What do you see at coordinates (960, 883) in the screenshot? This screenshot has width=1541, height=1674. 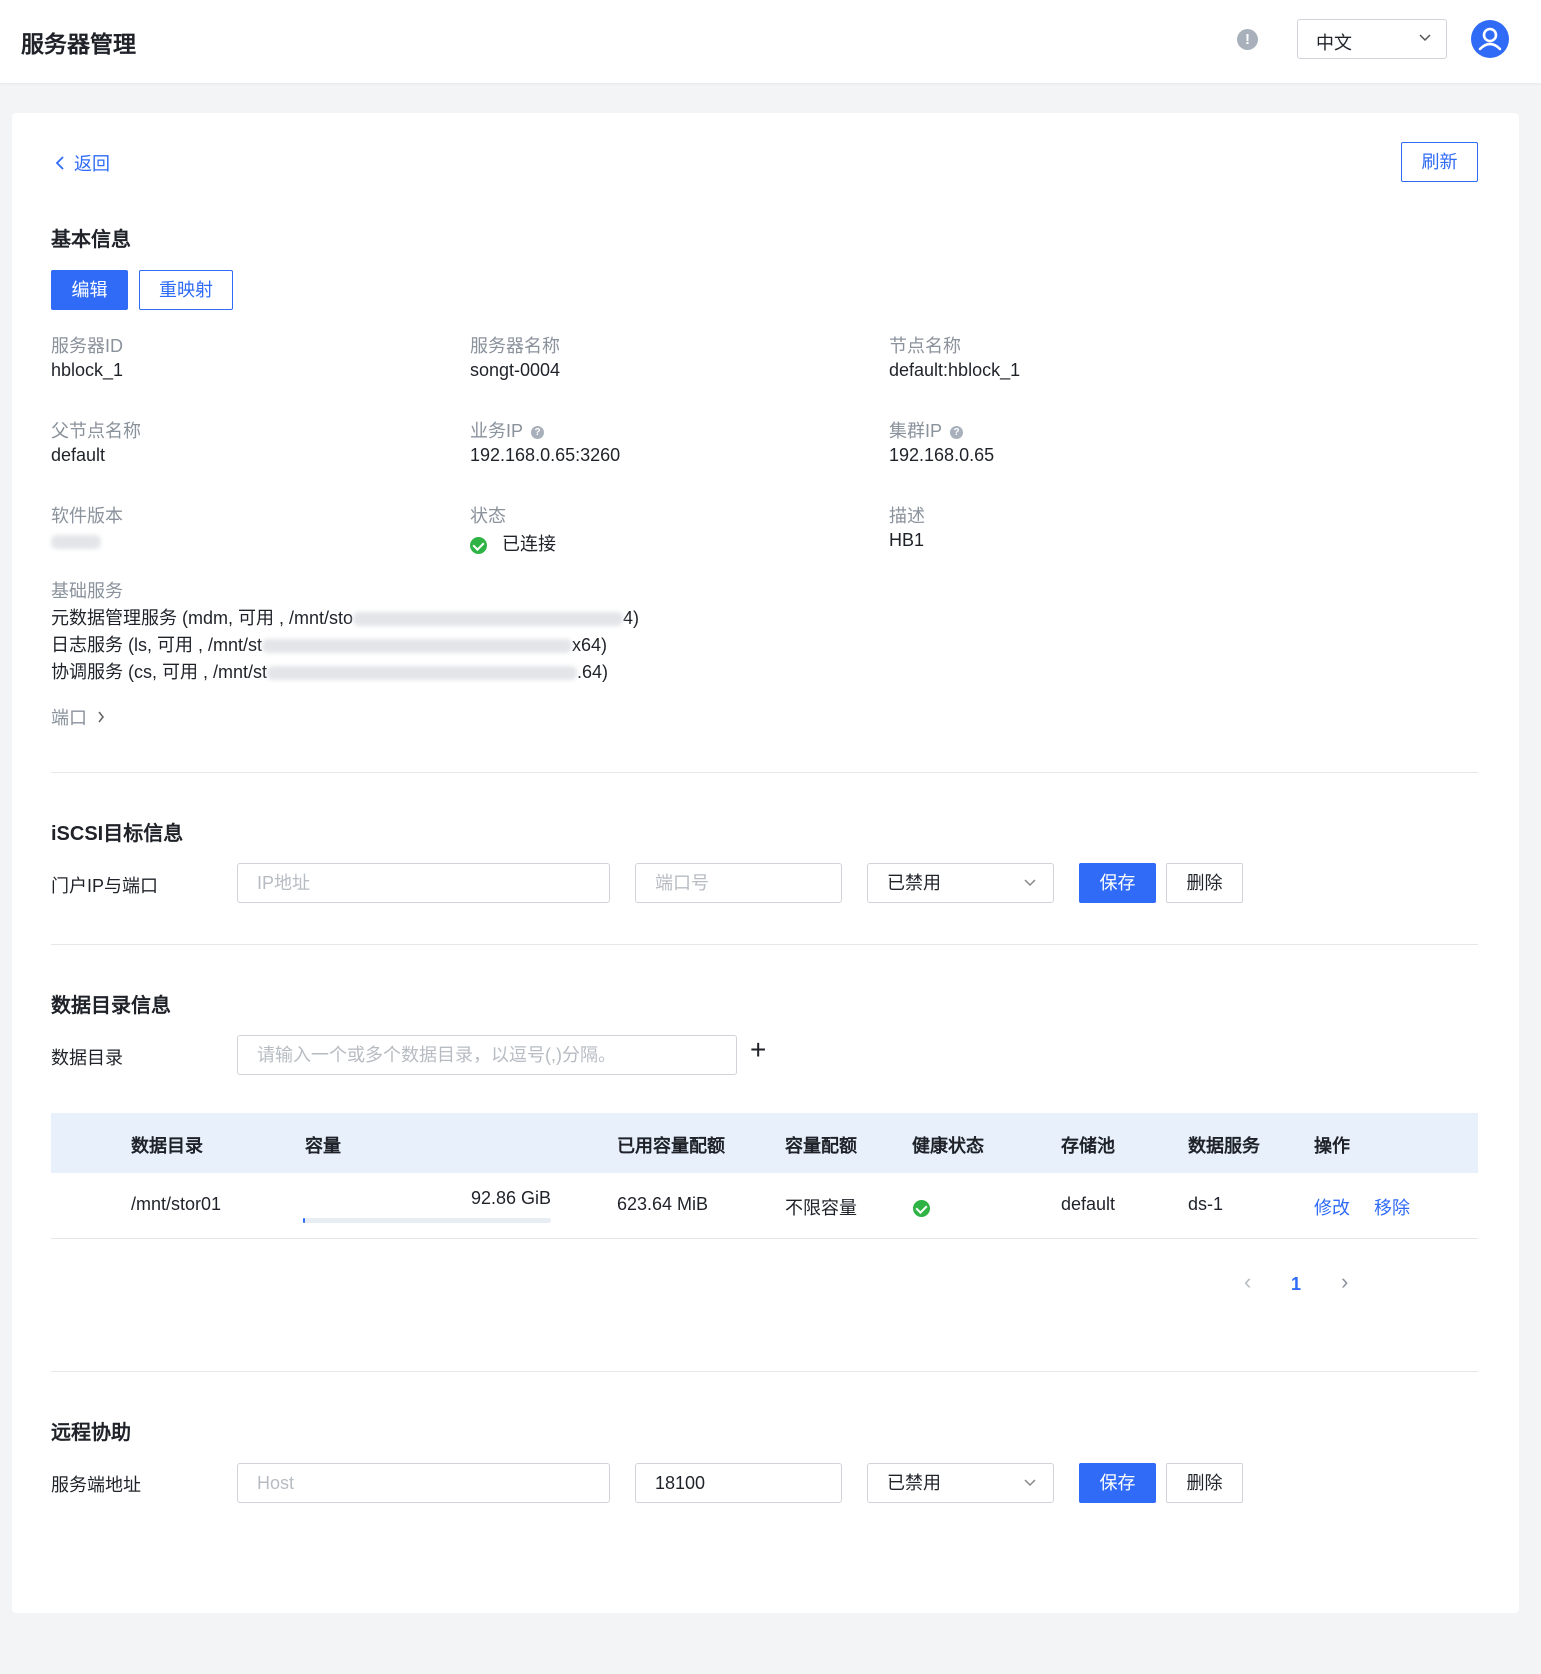 I see `iscsi-state-select: 已禁用` at bounding box center [960, 883].